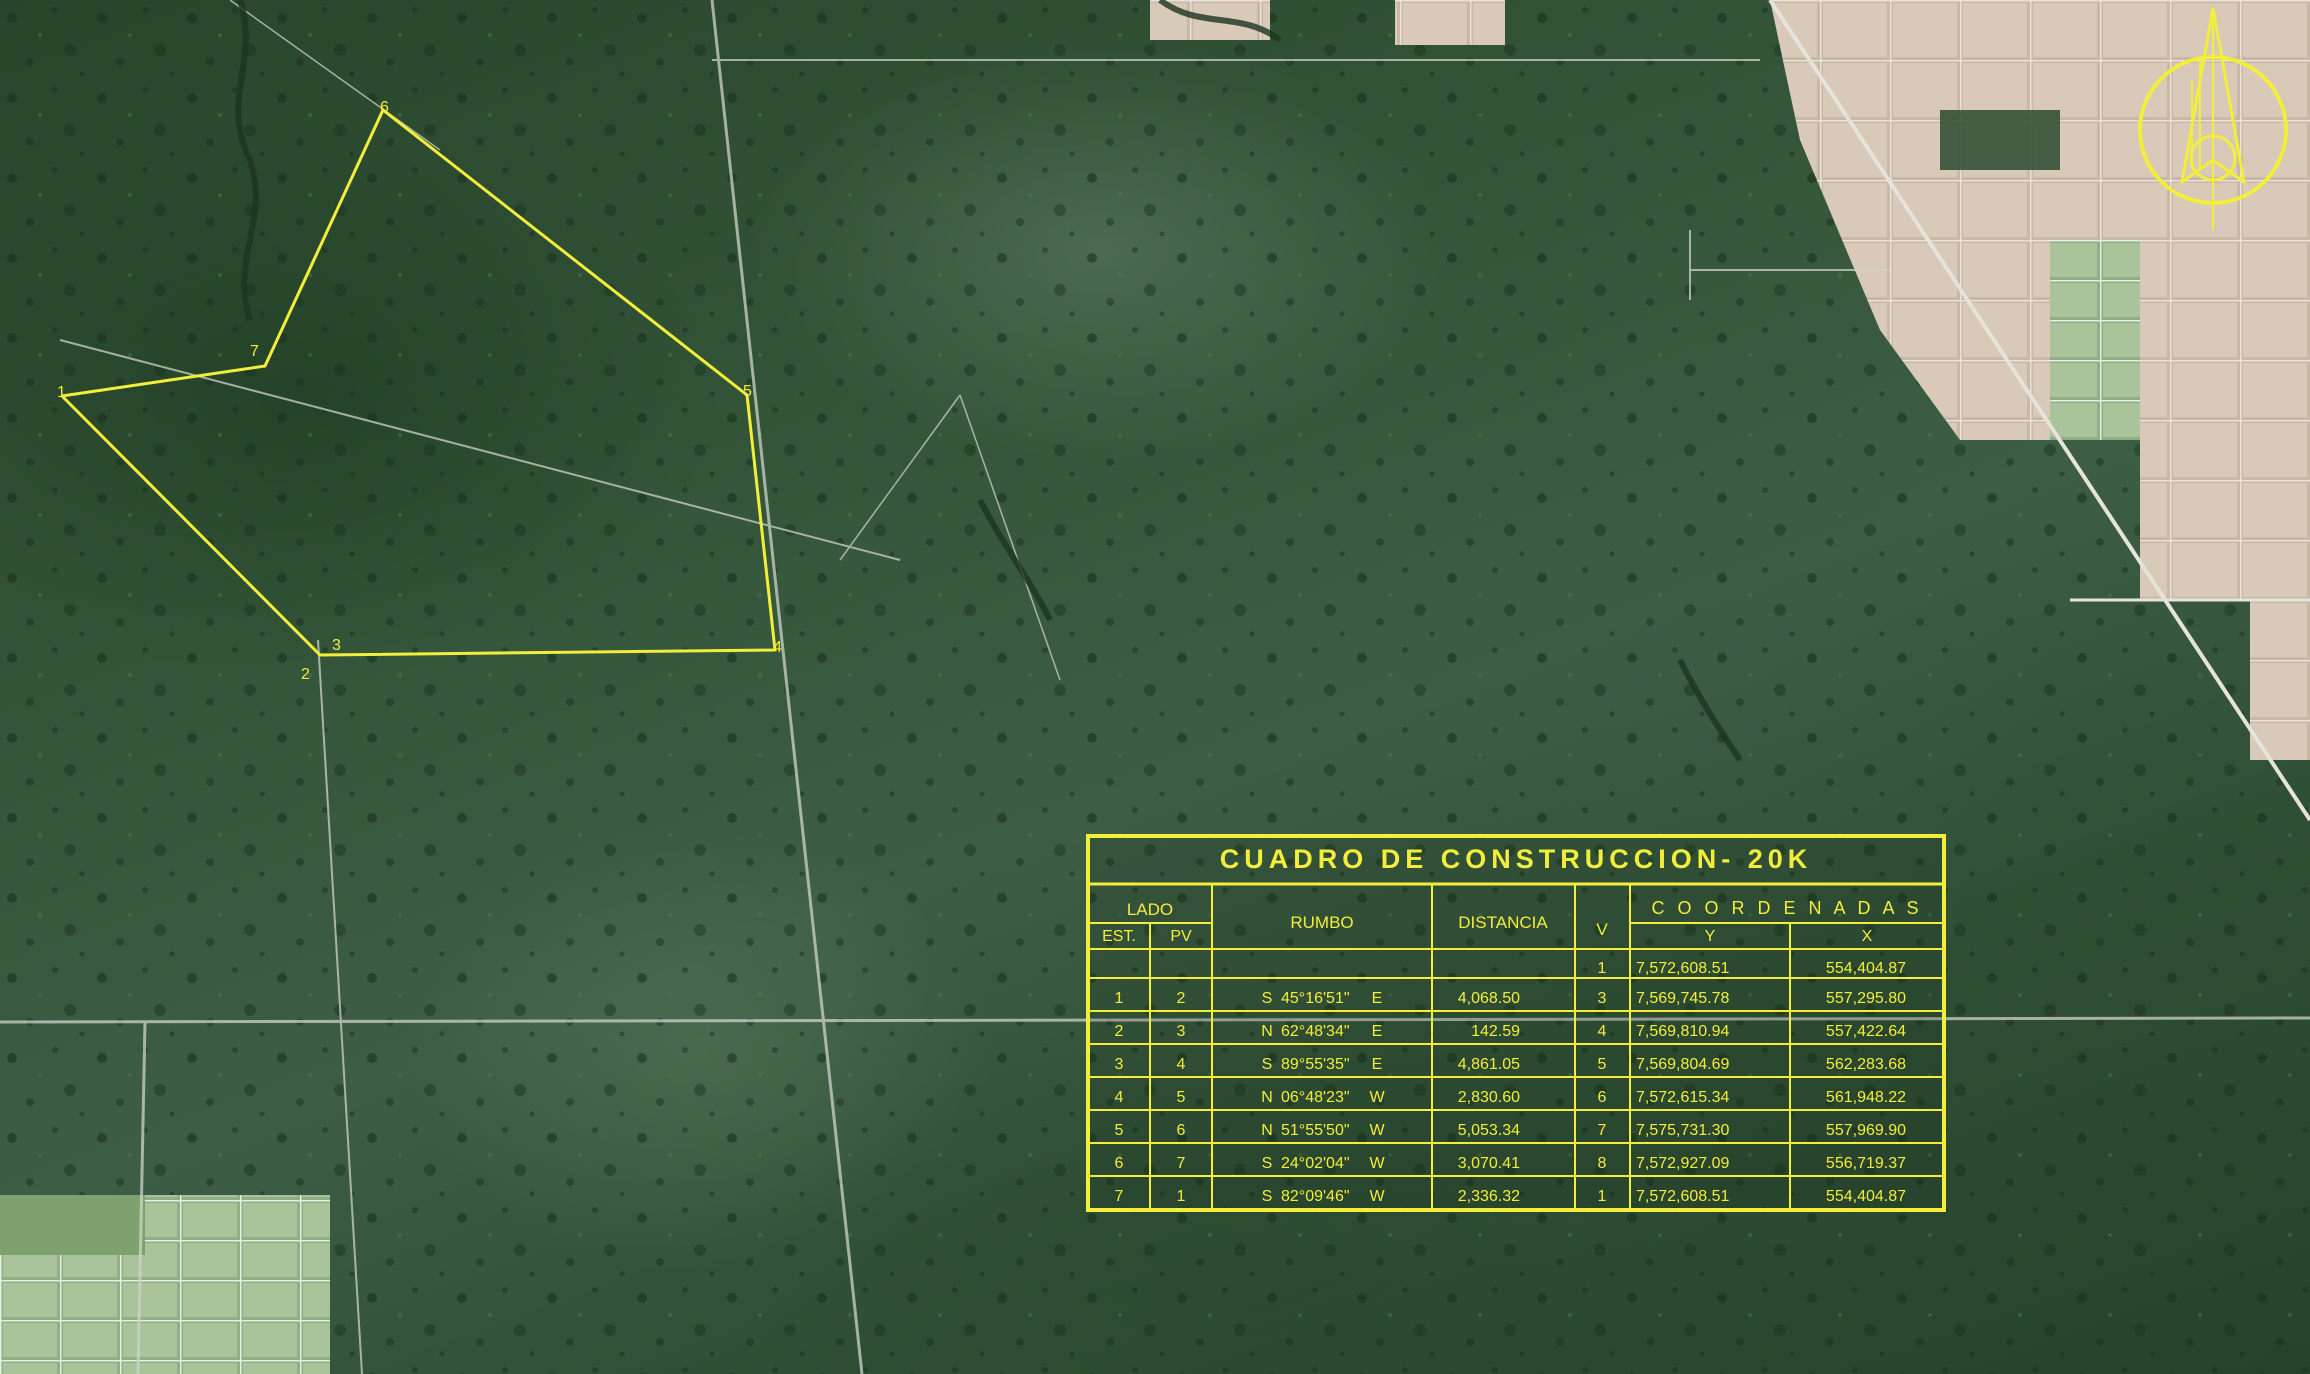 This screenshot has width=2310, height=1374. What do you see at coordinates (1867, 936) in the screenshot?
I see `header-x: X` at bounding box center [1867, 936].